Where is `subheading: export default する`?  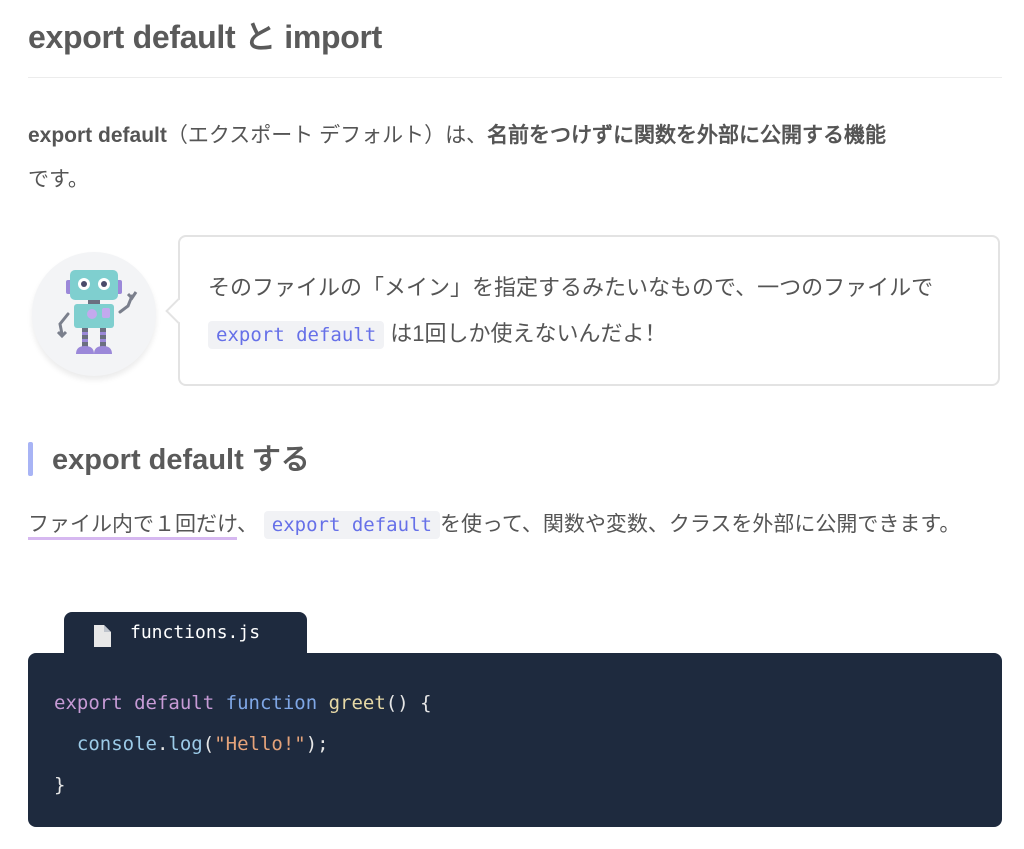
subheading: export default する is located at coordinates (181, 460).